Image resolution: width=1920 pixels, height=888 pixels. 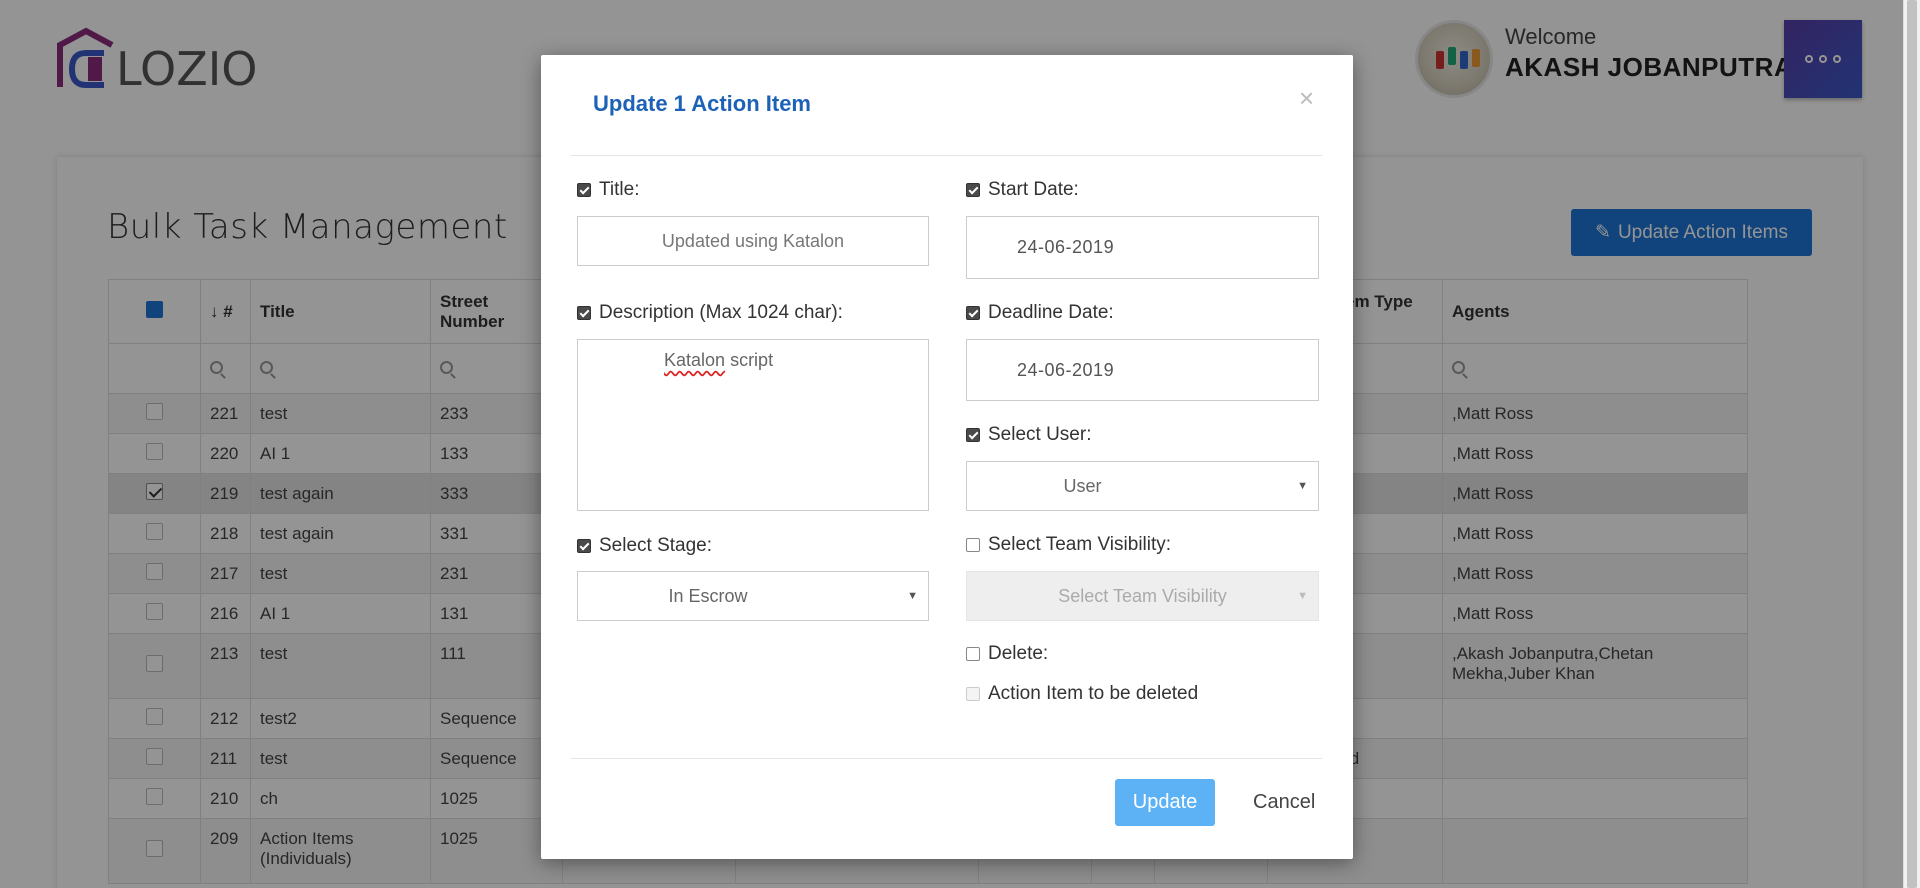 What do you see at coordinates (1080, 544) in the screenshot?
I see `team-visibility-label-text: Select Team Visibility:` at bounding box center [1080, 544].